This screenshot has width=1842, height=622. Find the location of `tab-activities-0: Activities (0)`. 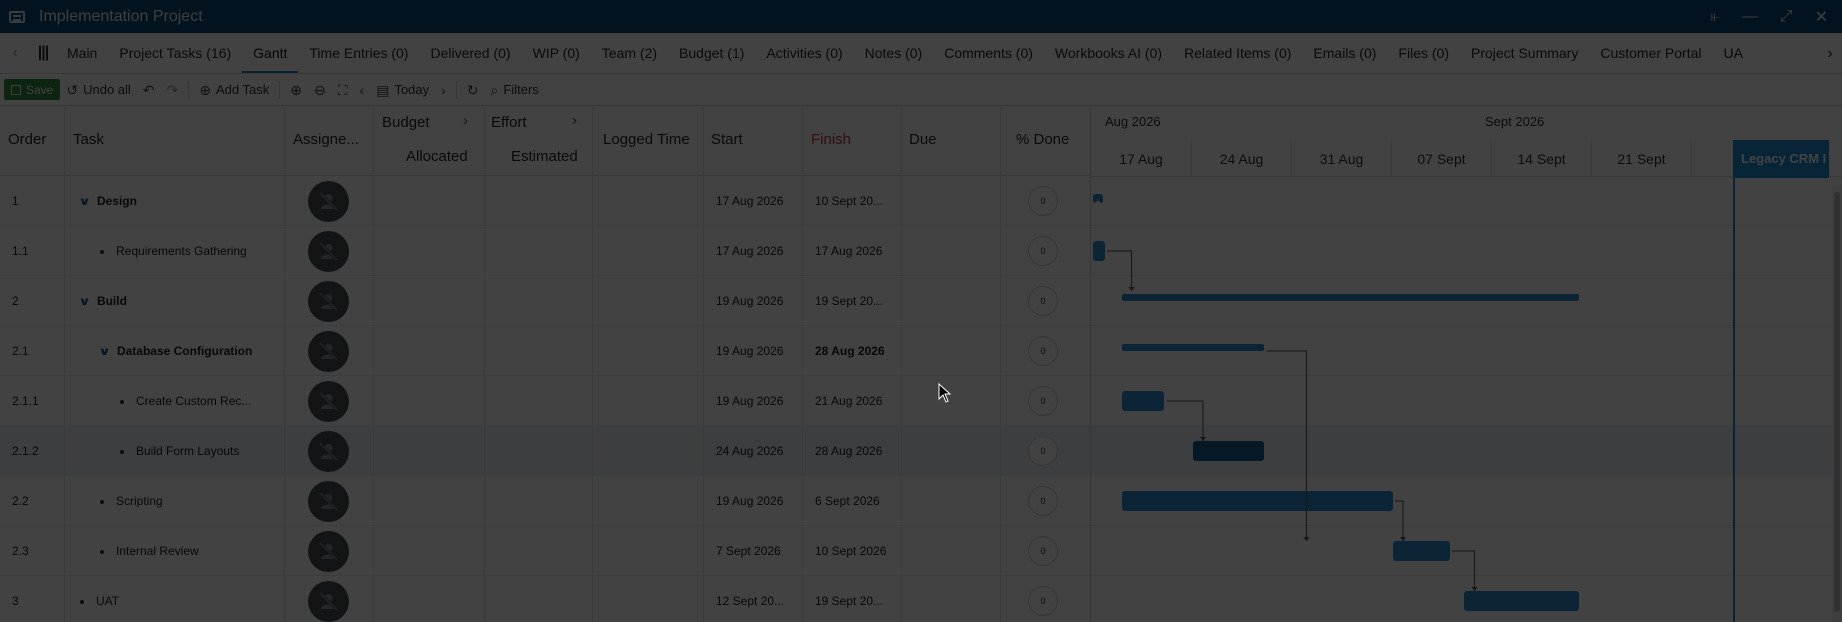

tab-activities-0: Activities (0) is located at coordinates (804, 53).